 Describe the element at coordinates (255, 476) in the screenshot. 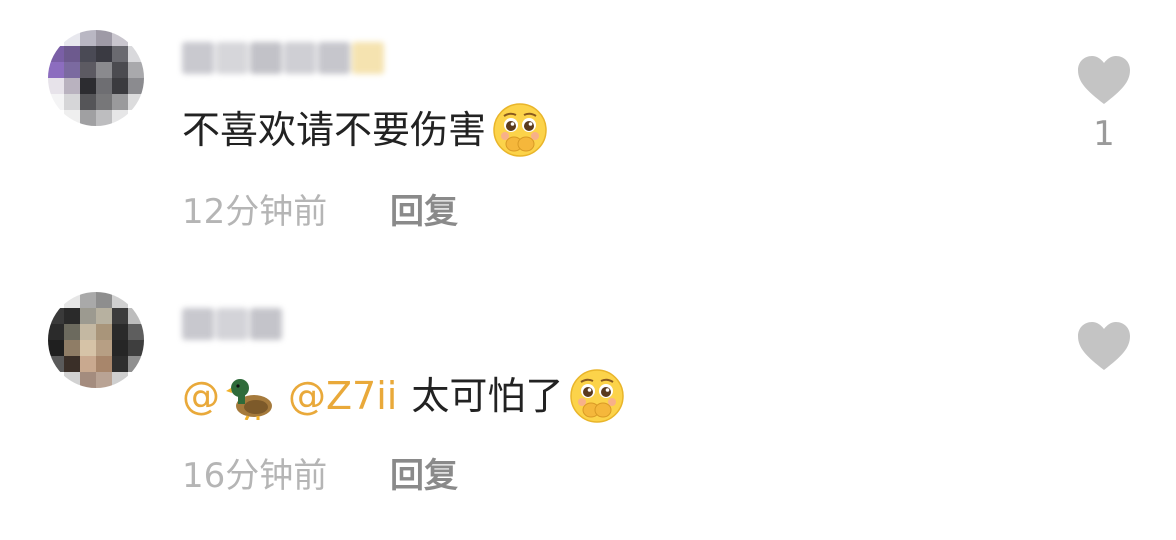

I see `comment-time: 16分钟前` at that location.